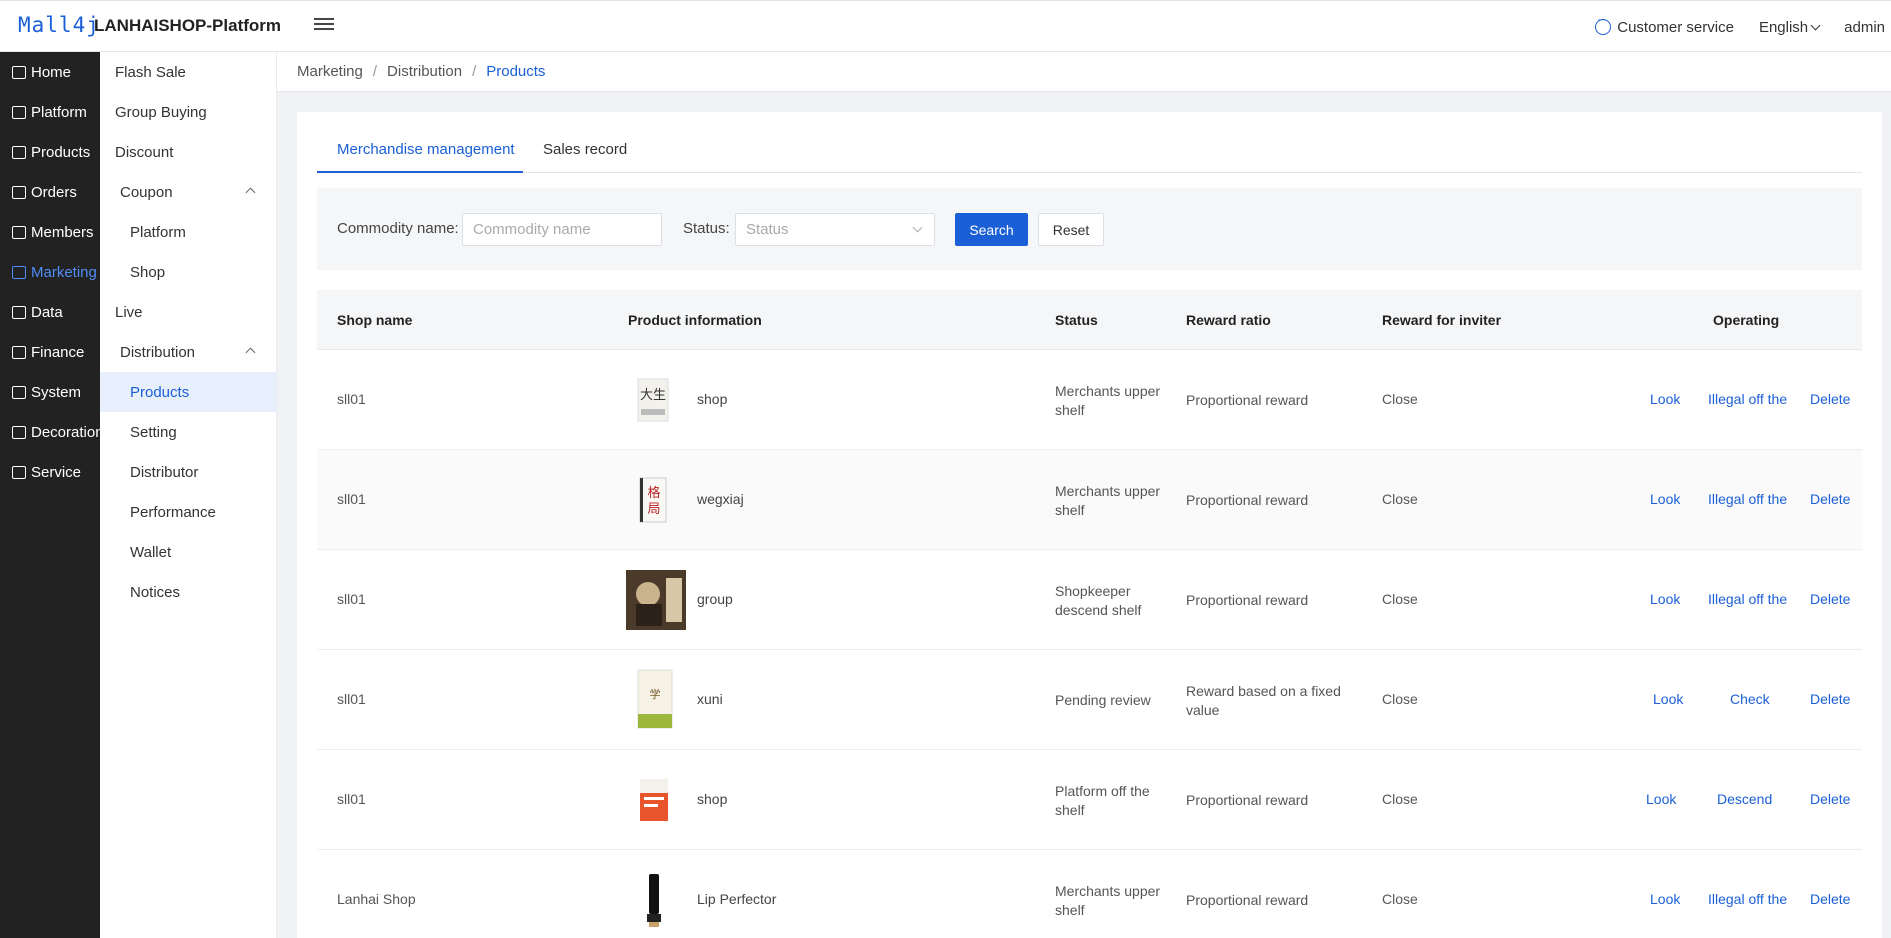 This screenshot has width=1891, height=938. What do you see at coordinates (991, 229) in the screenshot?
I see `search-button: Search` at bounding box center [991, 229].